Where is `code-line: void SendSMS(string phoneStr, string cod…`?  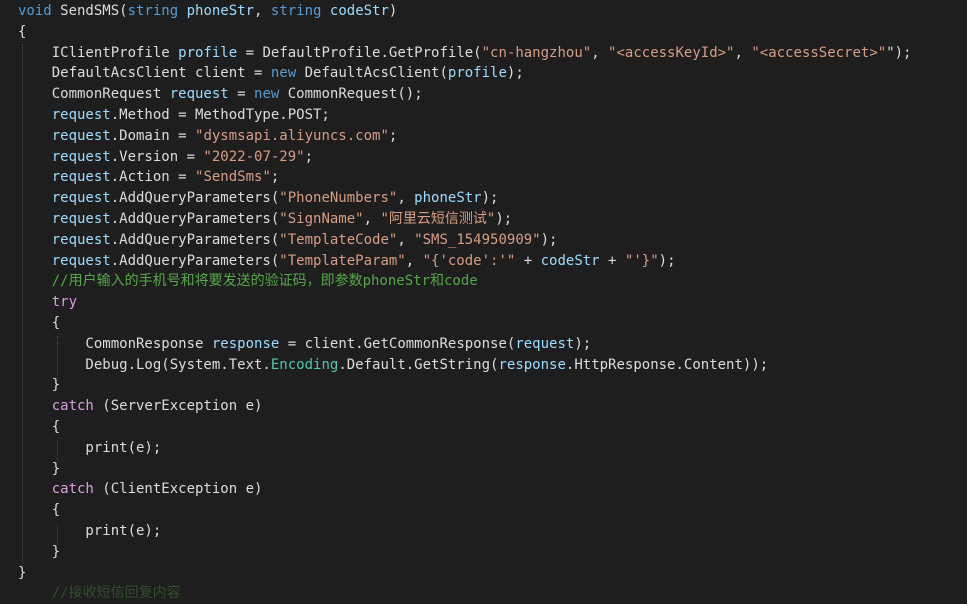
code-line: void SendSMS(string phoneStr, string cod… is located at coordinates (207, 11).